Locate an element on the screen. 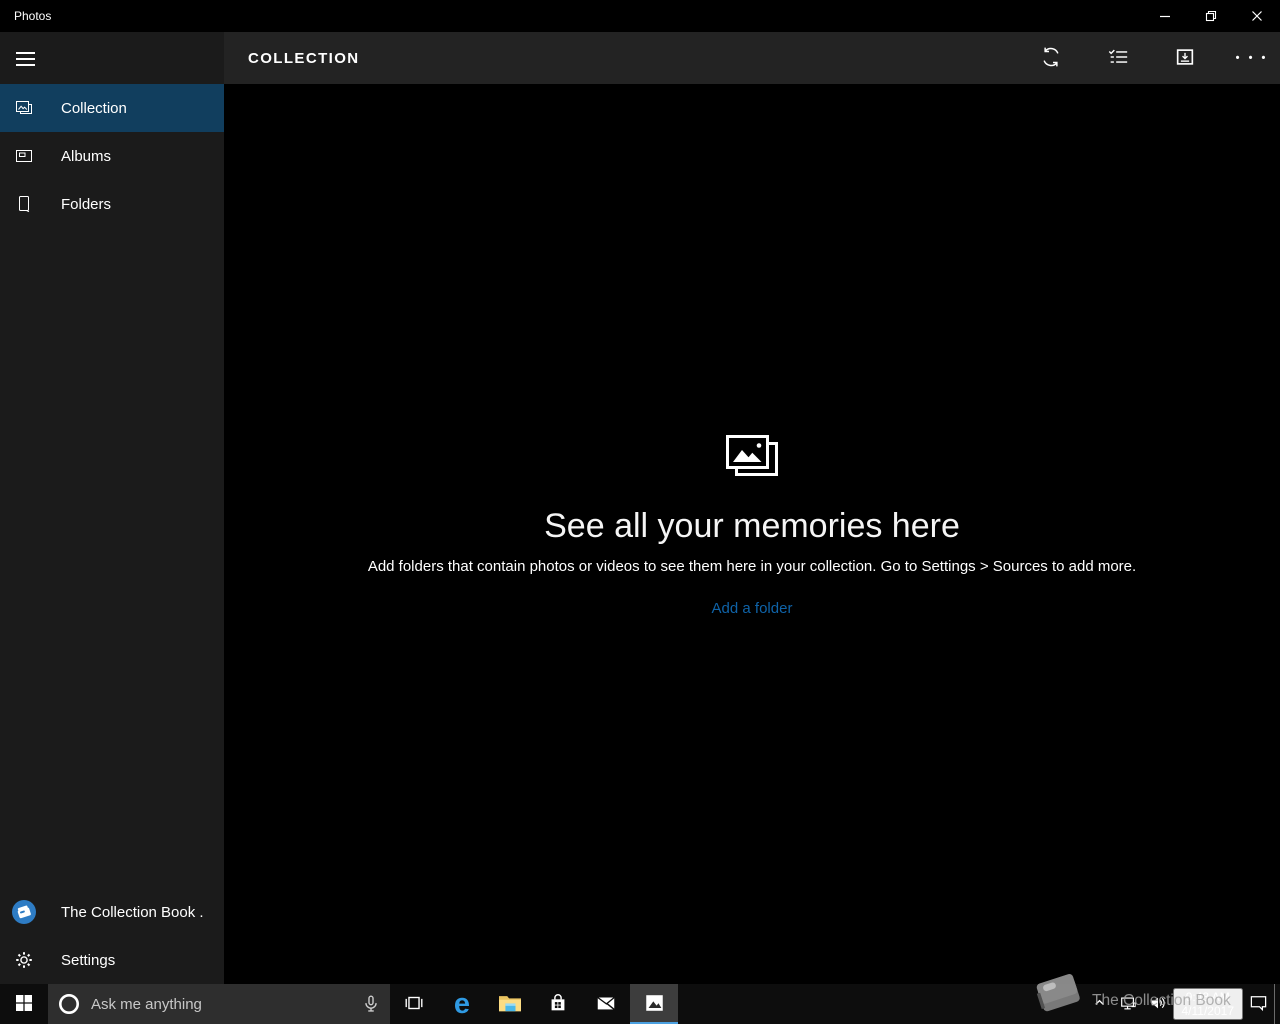 This screenshot has height=1024, width=1280. cortana-icon is located at coordinates (69, 1004).